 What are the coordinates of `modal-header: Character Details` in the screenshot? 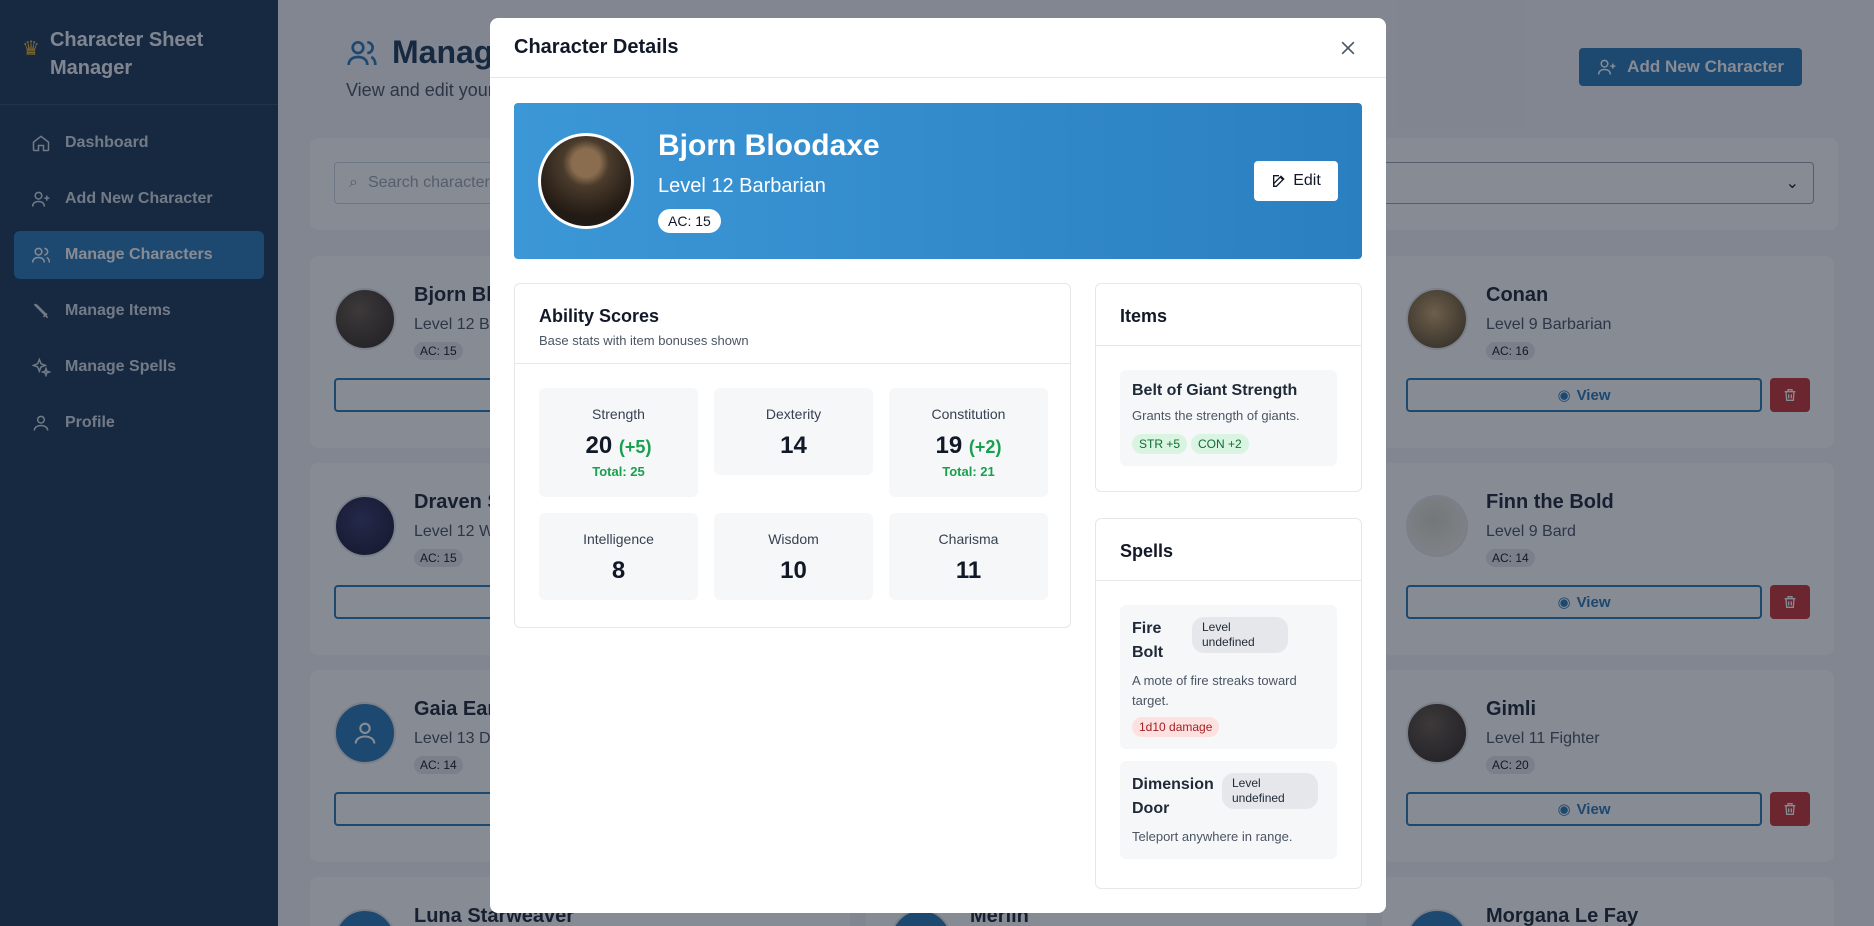 It's located at (938, 48).